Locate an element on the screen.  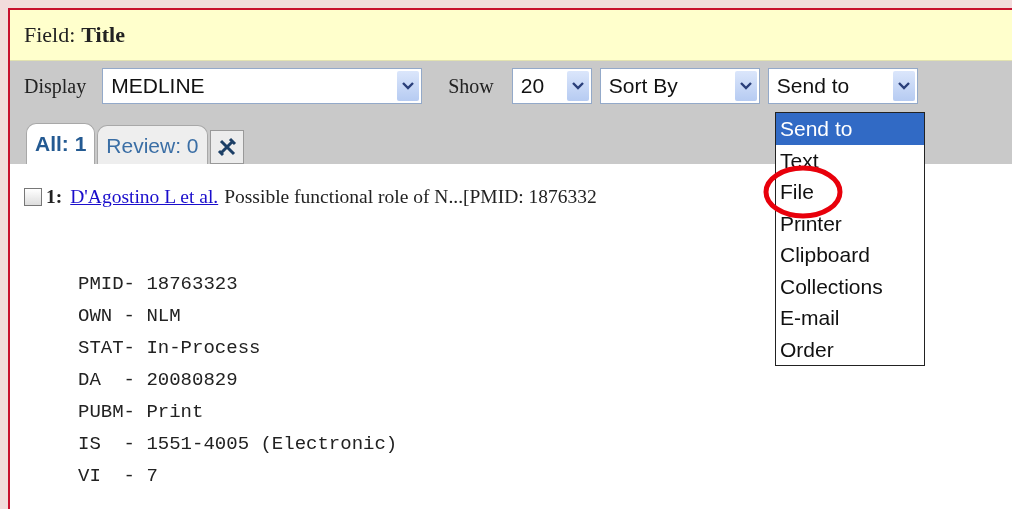
record-line: STAT- In-Process is located at coordinates (169, 348).